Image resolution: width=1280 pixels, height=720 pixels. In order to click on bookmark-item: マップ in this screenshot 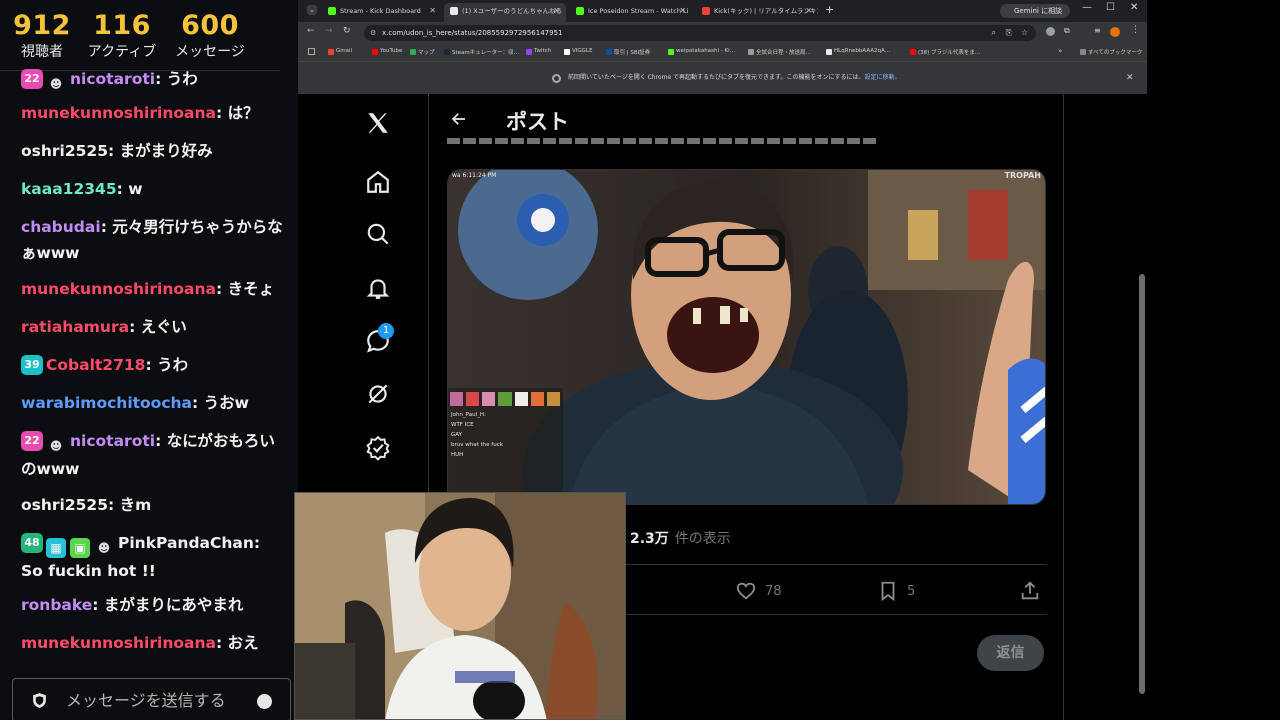, I will do `click(422, 52)`.